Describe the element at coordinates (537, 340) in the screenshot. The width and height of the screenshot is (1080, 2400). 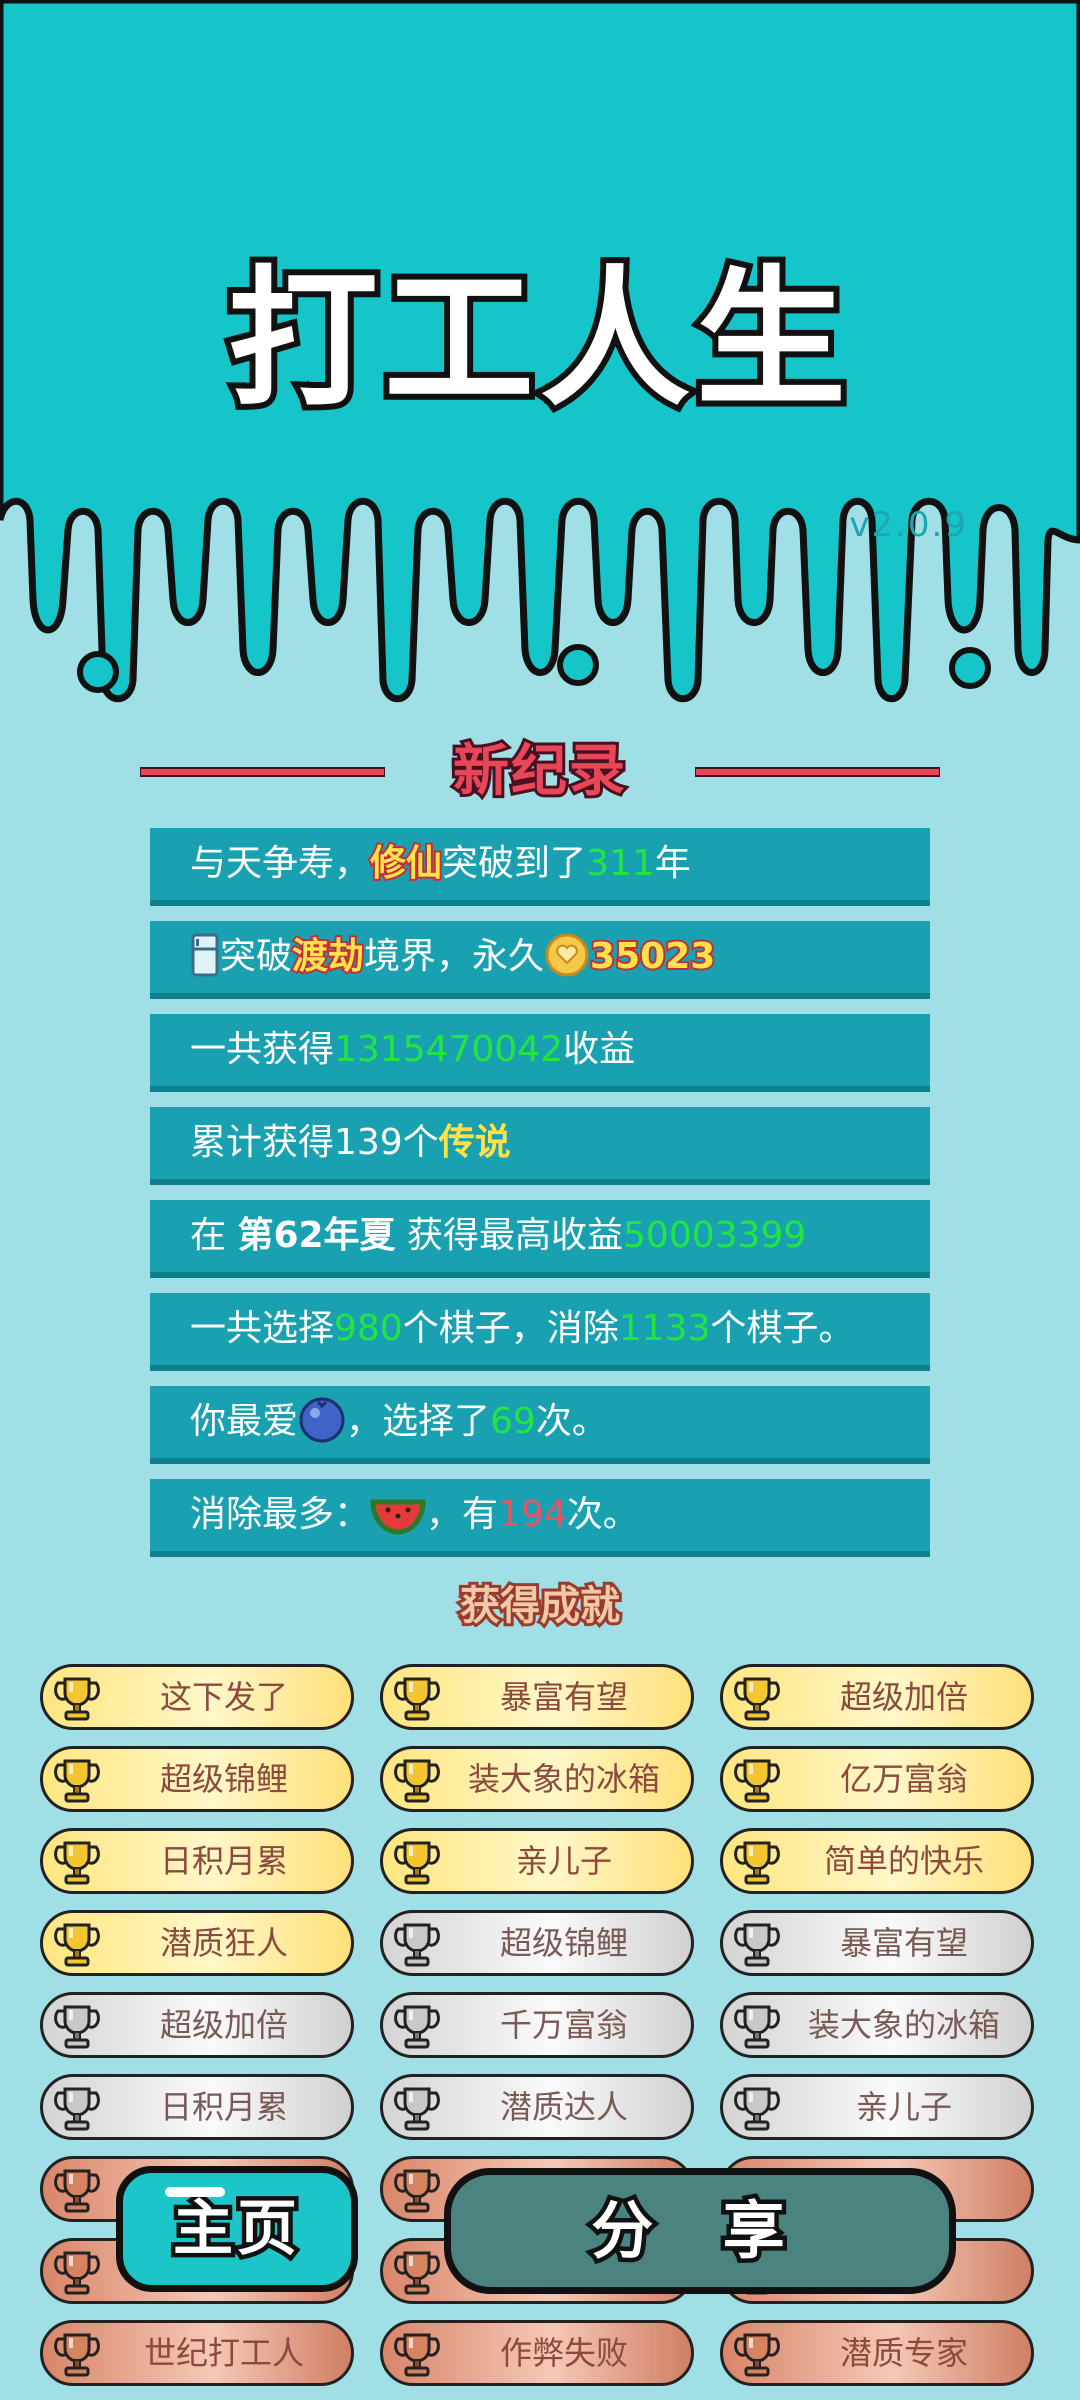
I see `game-title: 打工人生` at that location.